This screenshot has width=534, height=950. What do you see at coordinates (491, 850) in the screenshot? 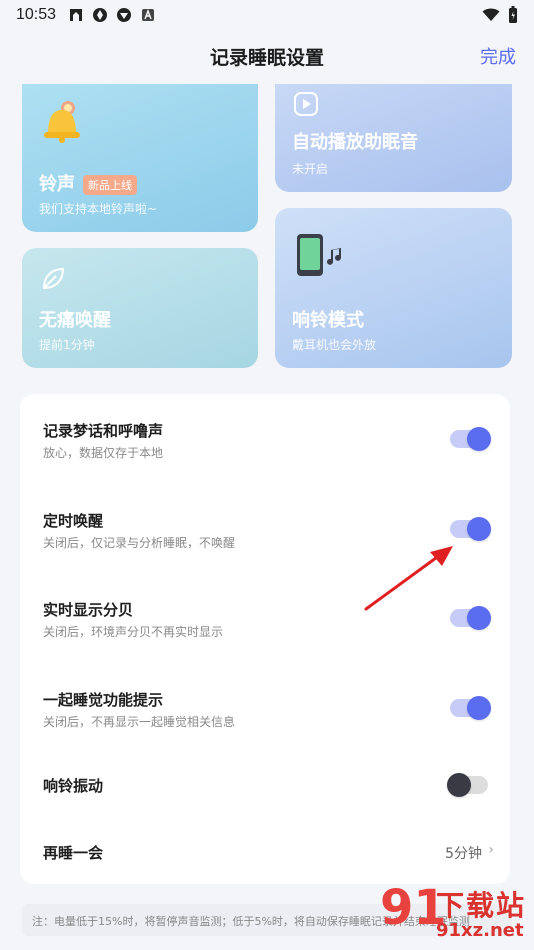
I see `chevron-right-icon: ›` at bounding box center [491, 850].